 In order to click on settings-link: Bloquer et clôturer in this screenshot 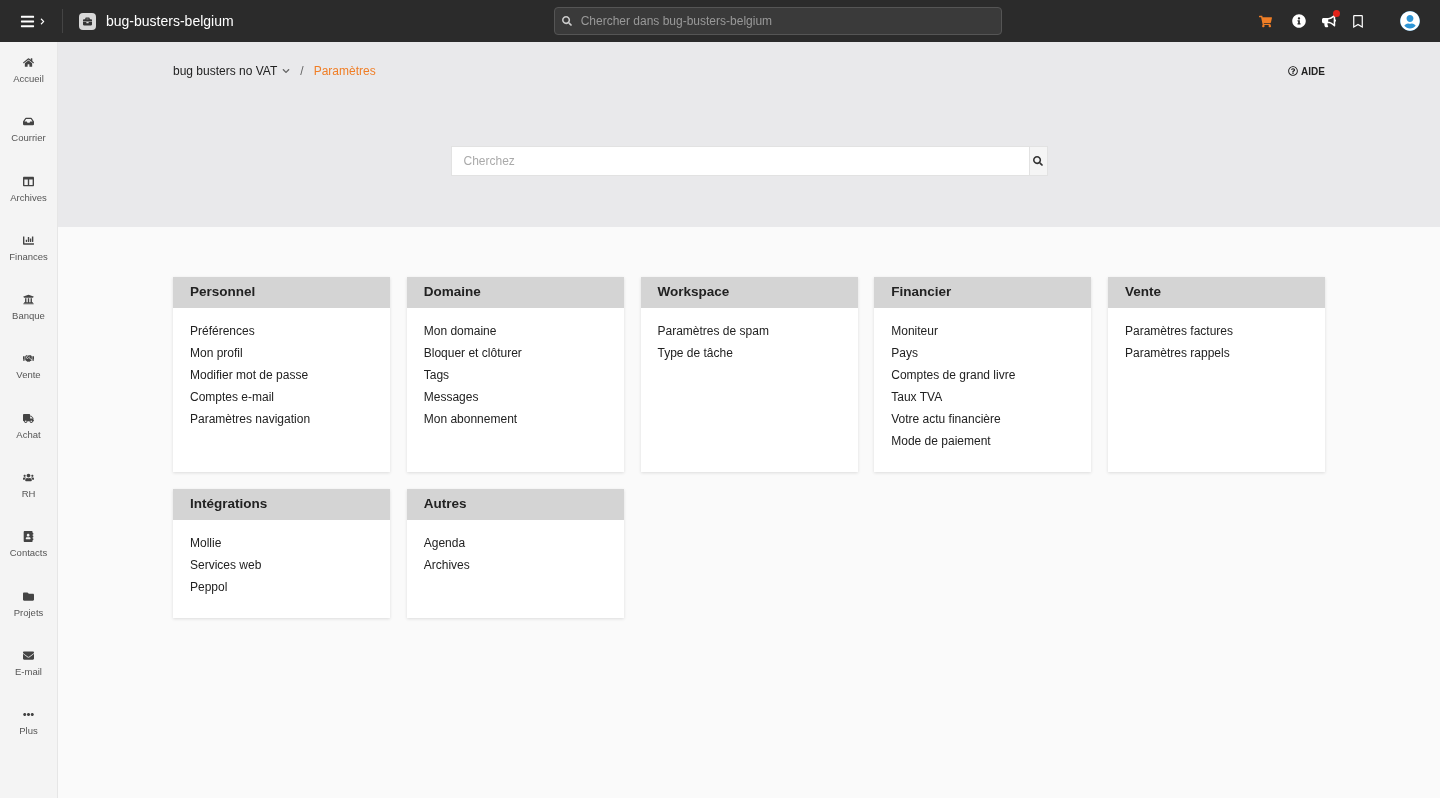, I will do `click(472, 355)`.